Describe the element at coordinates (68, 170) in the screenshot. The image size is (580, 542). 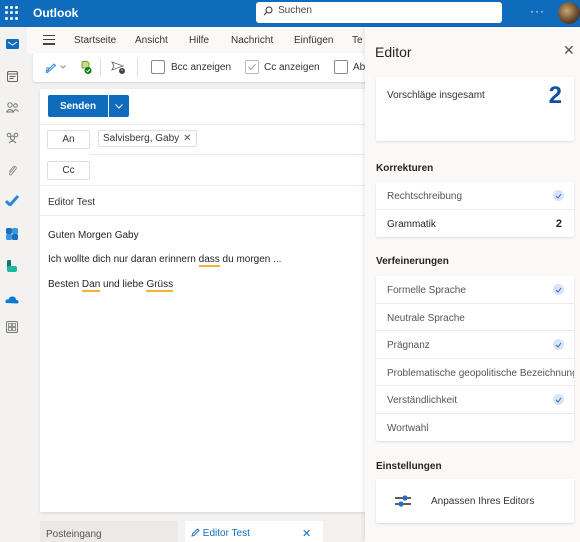
I see `cc-button: Cc` at that location.